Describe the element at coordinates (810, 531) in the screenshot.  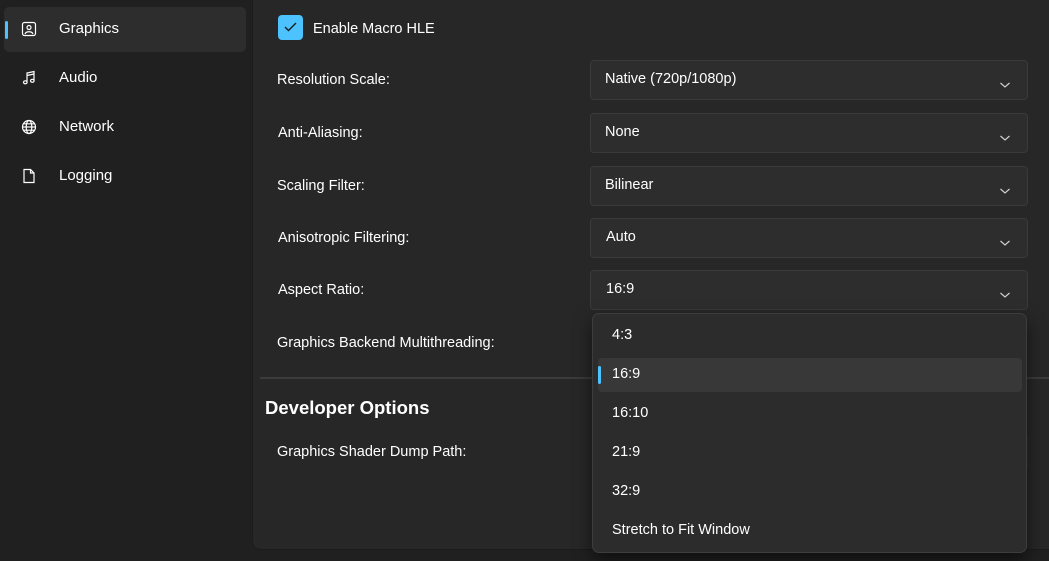
I see `option-stretch-to-fit: Stretch to Fit Window` at that location.